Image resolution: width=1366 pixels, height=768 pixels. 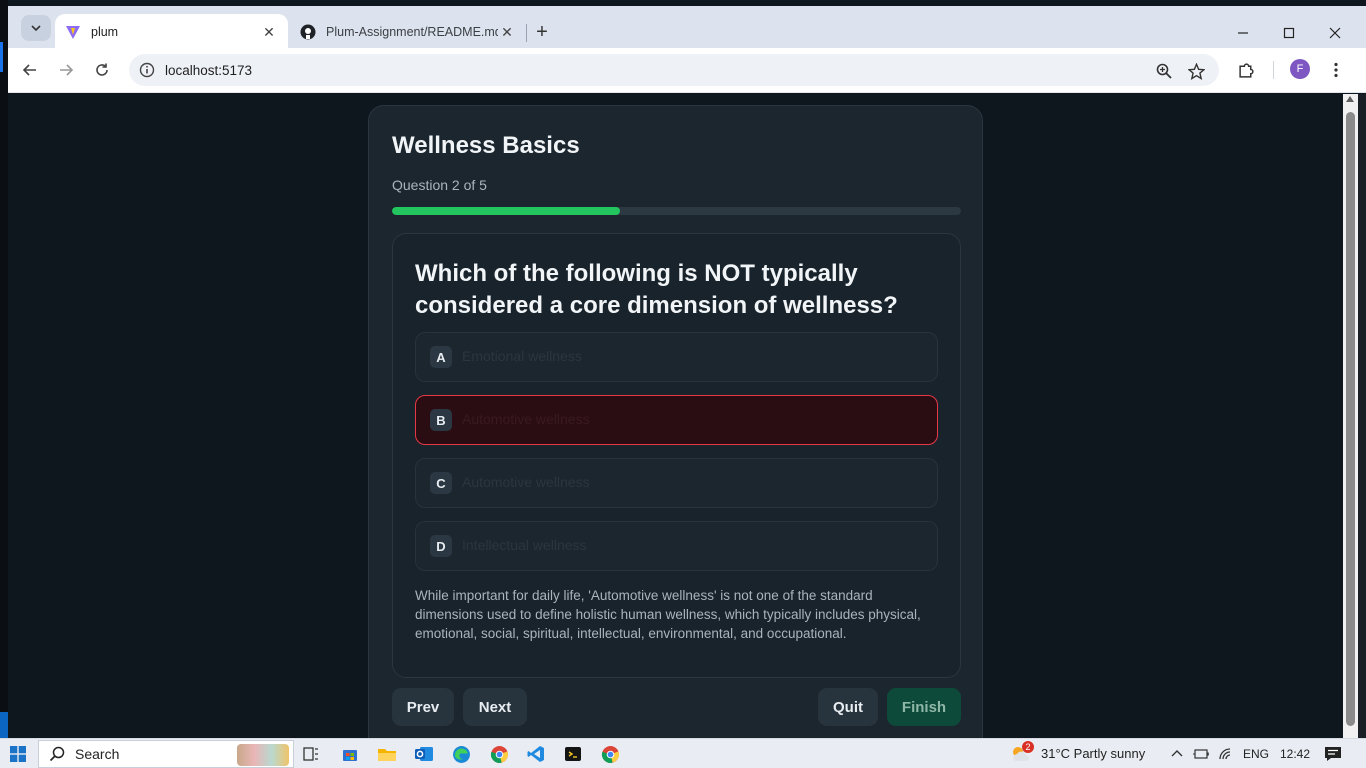 What do you see at coordinates (308, 32) in the screenshot?
I see `github-icon` at bounding box center [308, 32].